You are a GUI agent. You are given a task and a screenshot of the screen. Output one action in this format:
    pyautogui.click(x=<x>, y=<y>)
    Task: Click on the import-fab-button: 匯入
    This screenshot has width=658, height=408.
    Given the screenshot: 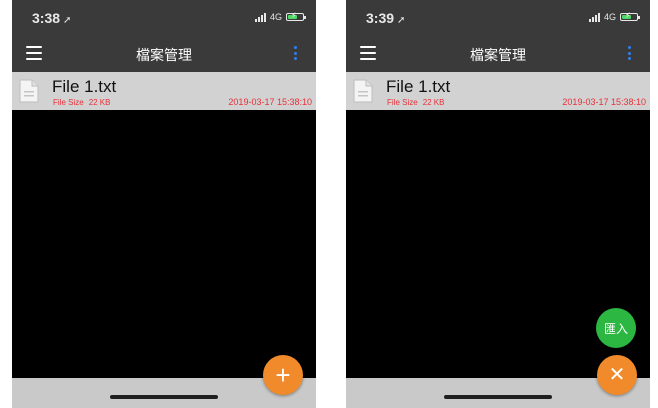 What is the action you would take?
    pyautogui.click(x=616, y=328)
    